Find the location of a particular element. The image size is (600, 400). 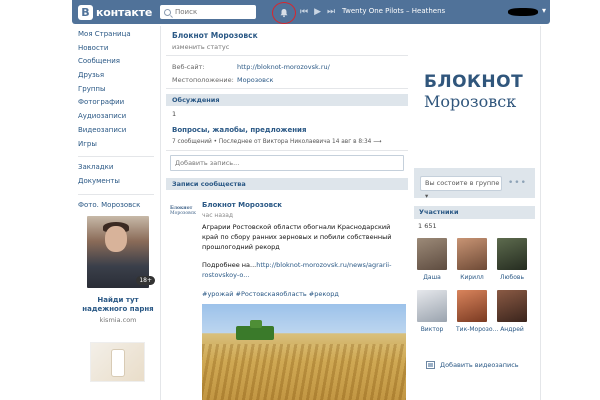

topic-expand-icon: ⟶ is located at coordinates (377, 142).